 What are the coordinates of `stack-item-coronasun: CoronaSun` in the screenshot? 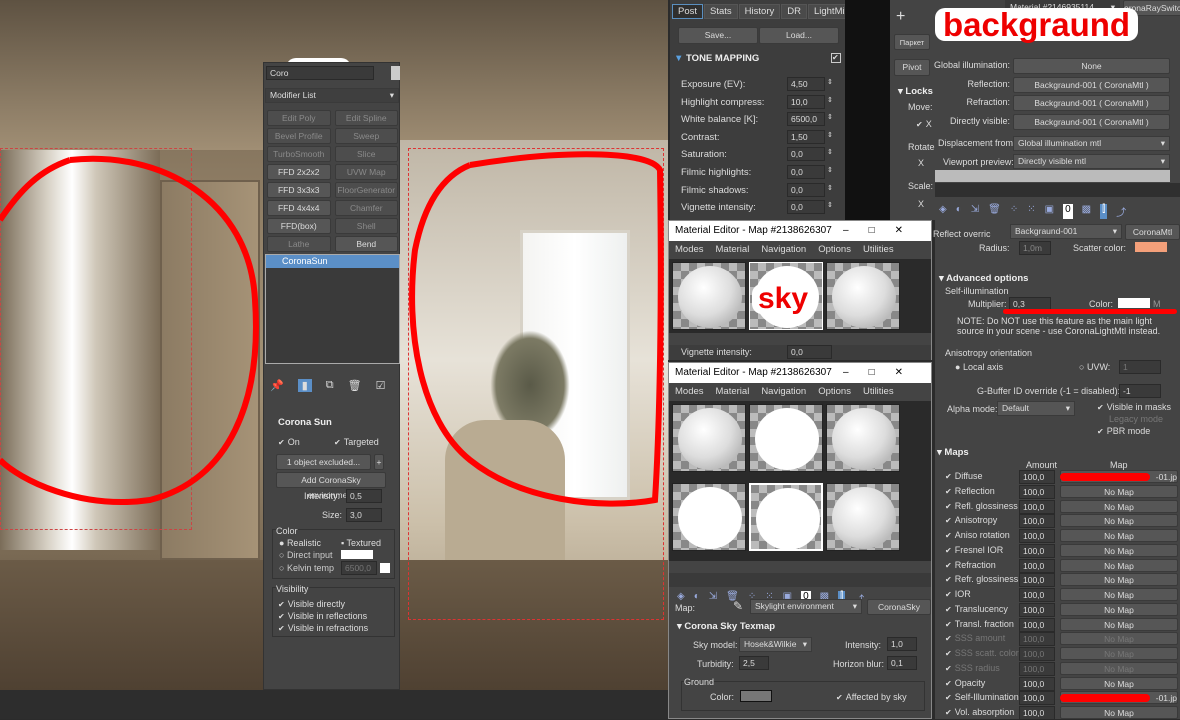 It's located at (332, 261).